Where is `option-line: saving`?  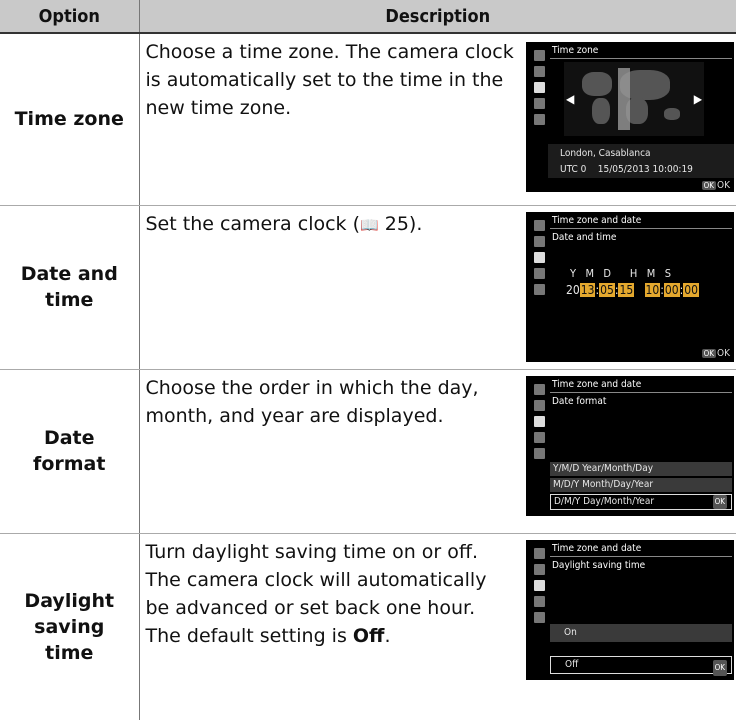
option-line: saving is located at coordinates (69, 626).